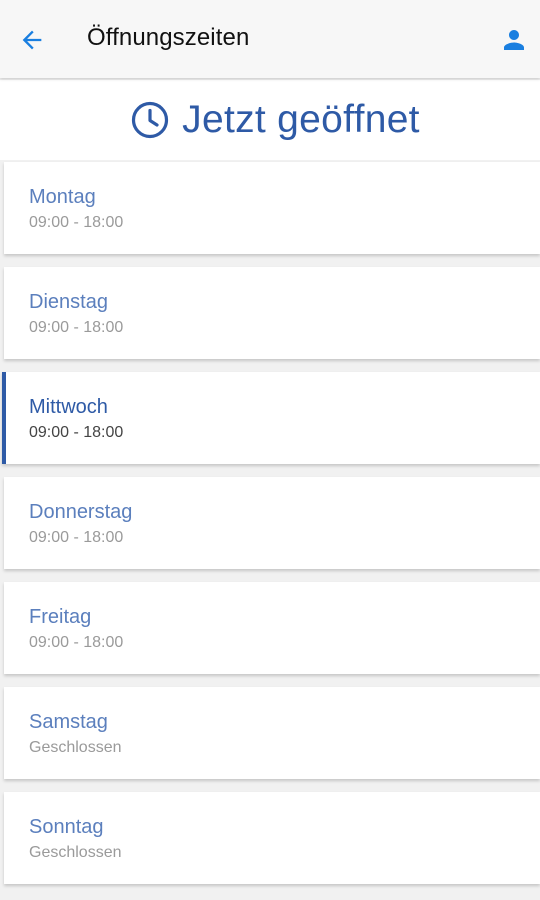 The height and width of the screenshot is (900, 540). What do you see at coordinates (68, 722) in the screenshot?
I see `day-name: Samstag` at bounding box center [68, 722].